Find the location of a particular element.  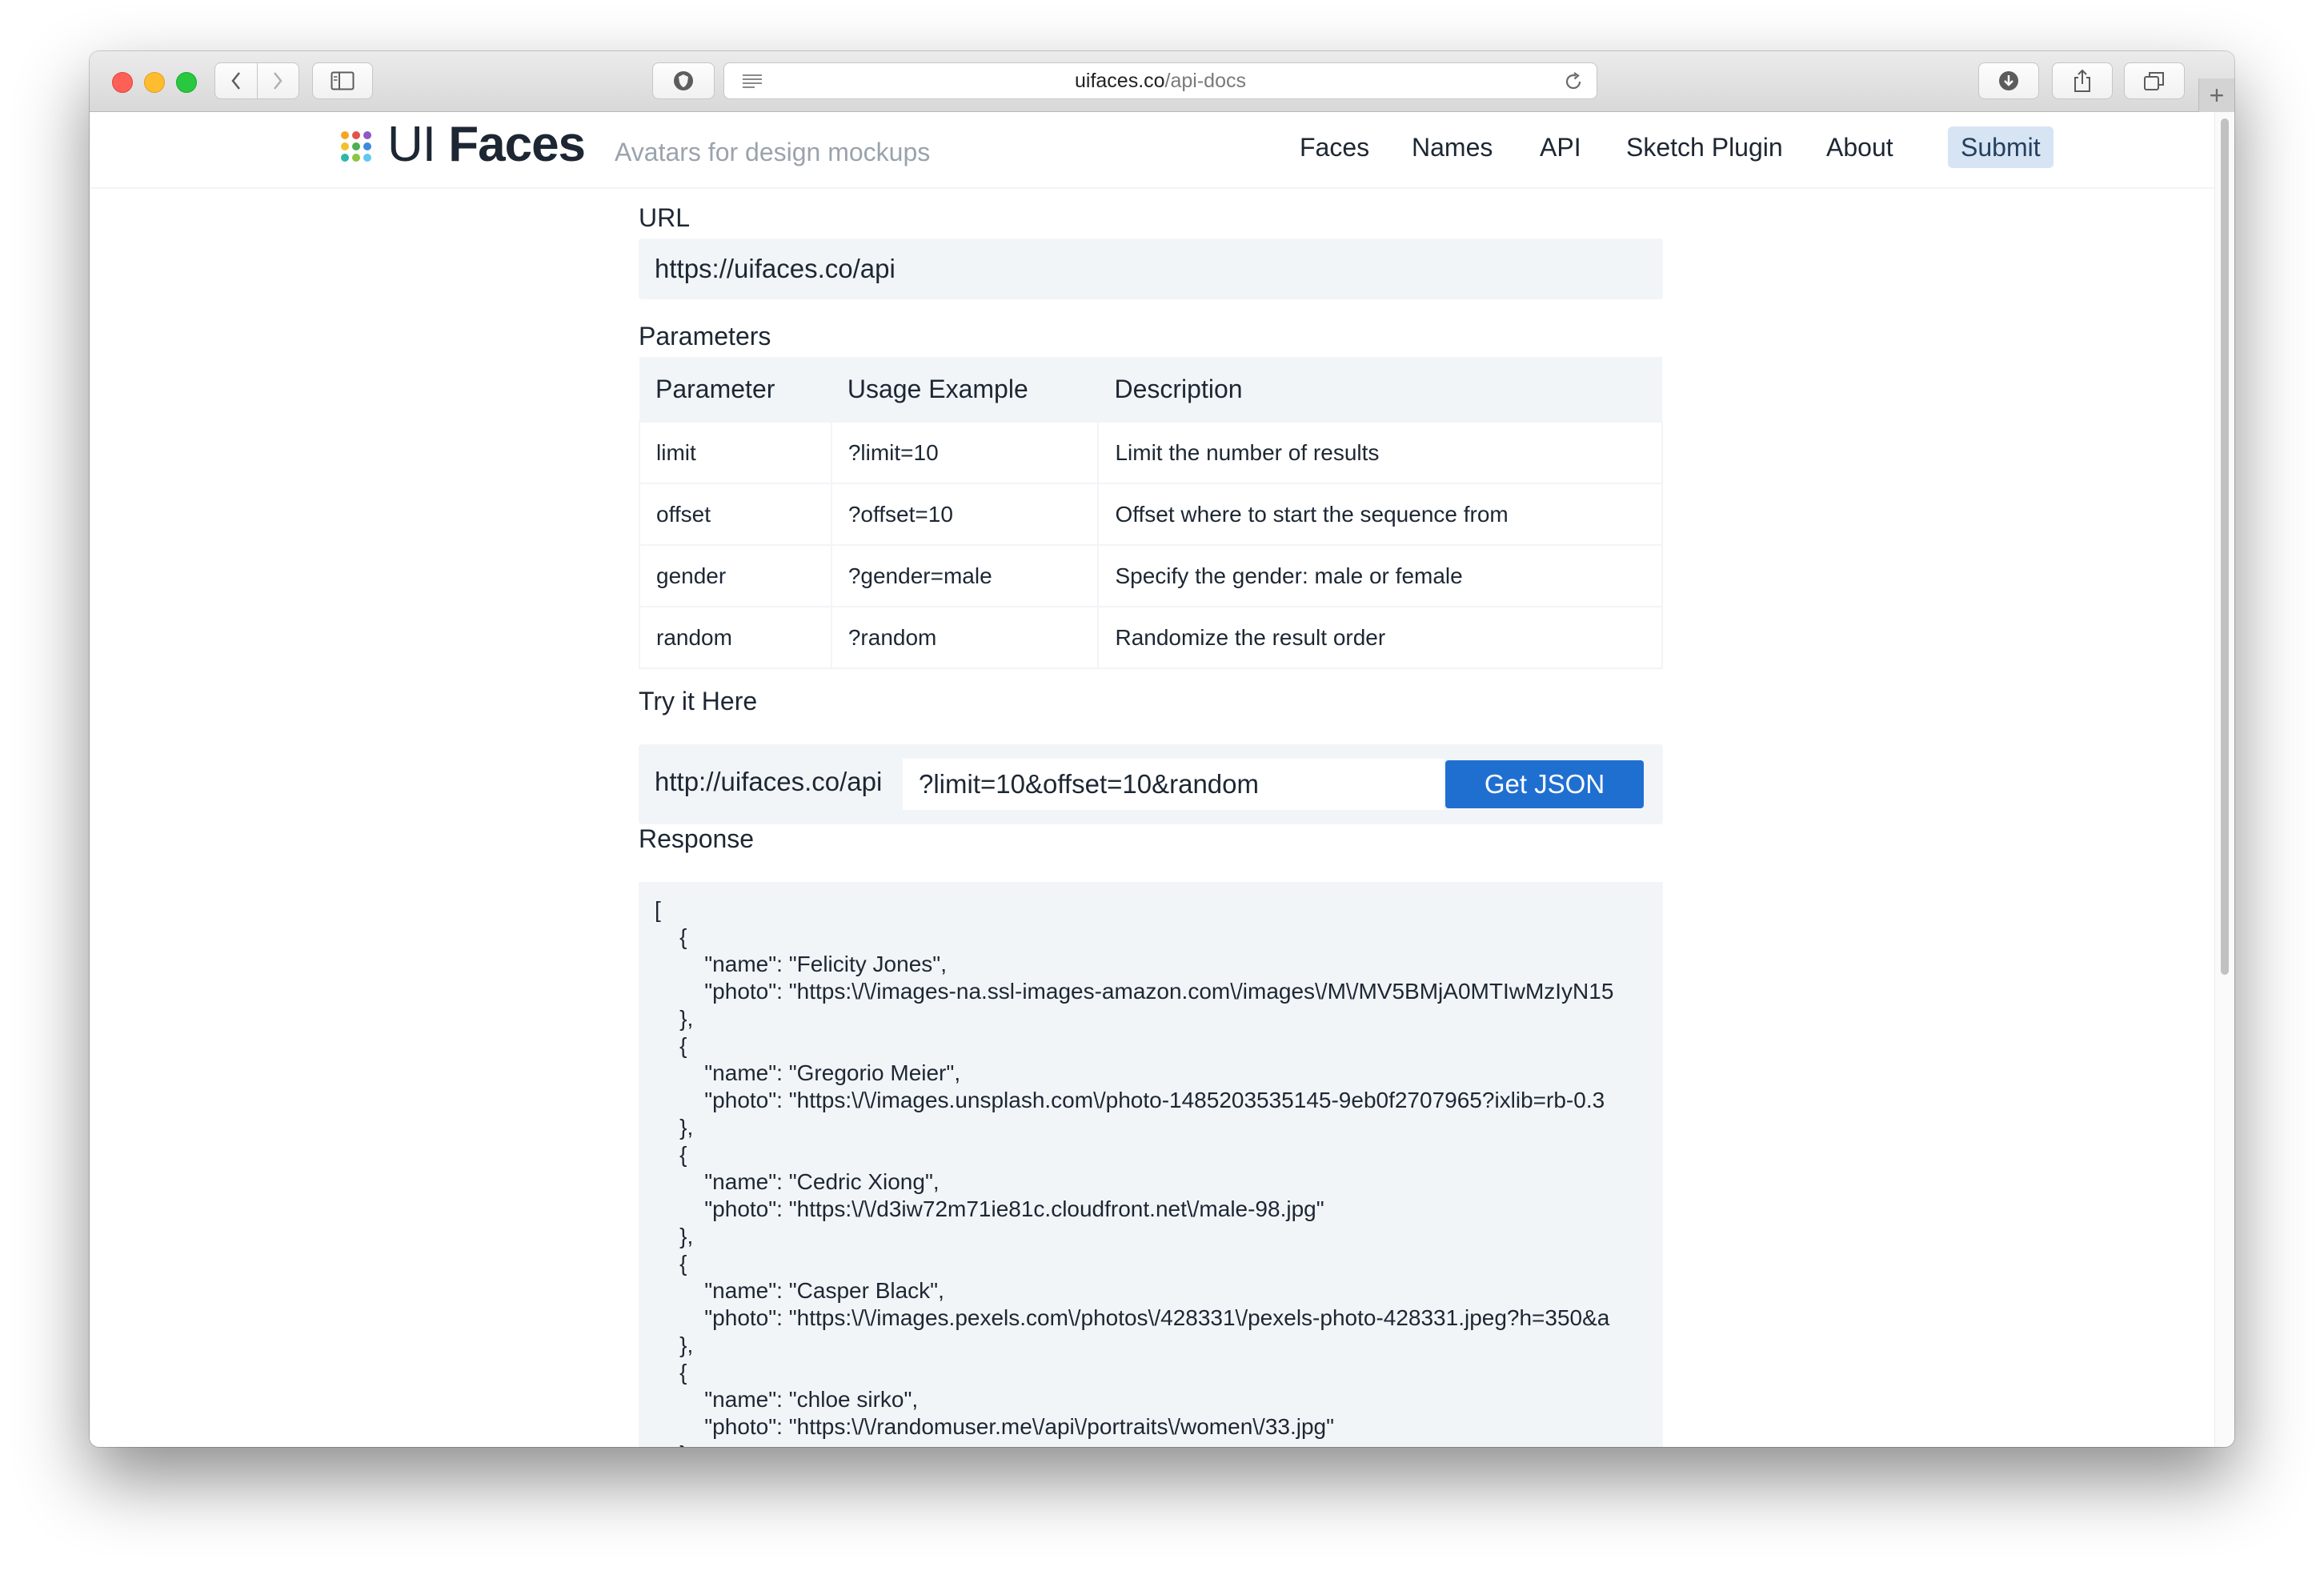

brand-prefix: UI is located at coordinates (418, 144).